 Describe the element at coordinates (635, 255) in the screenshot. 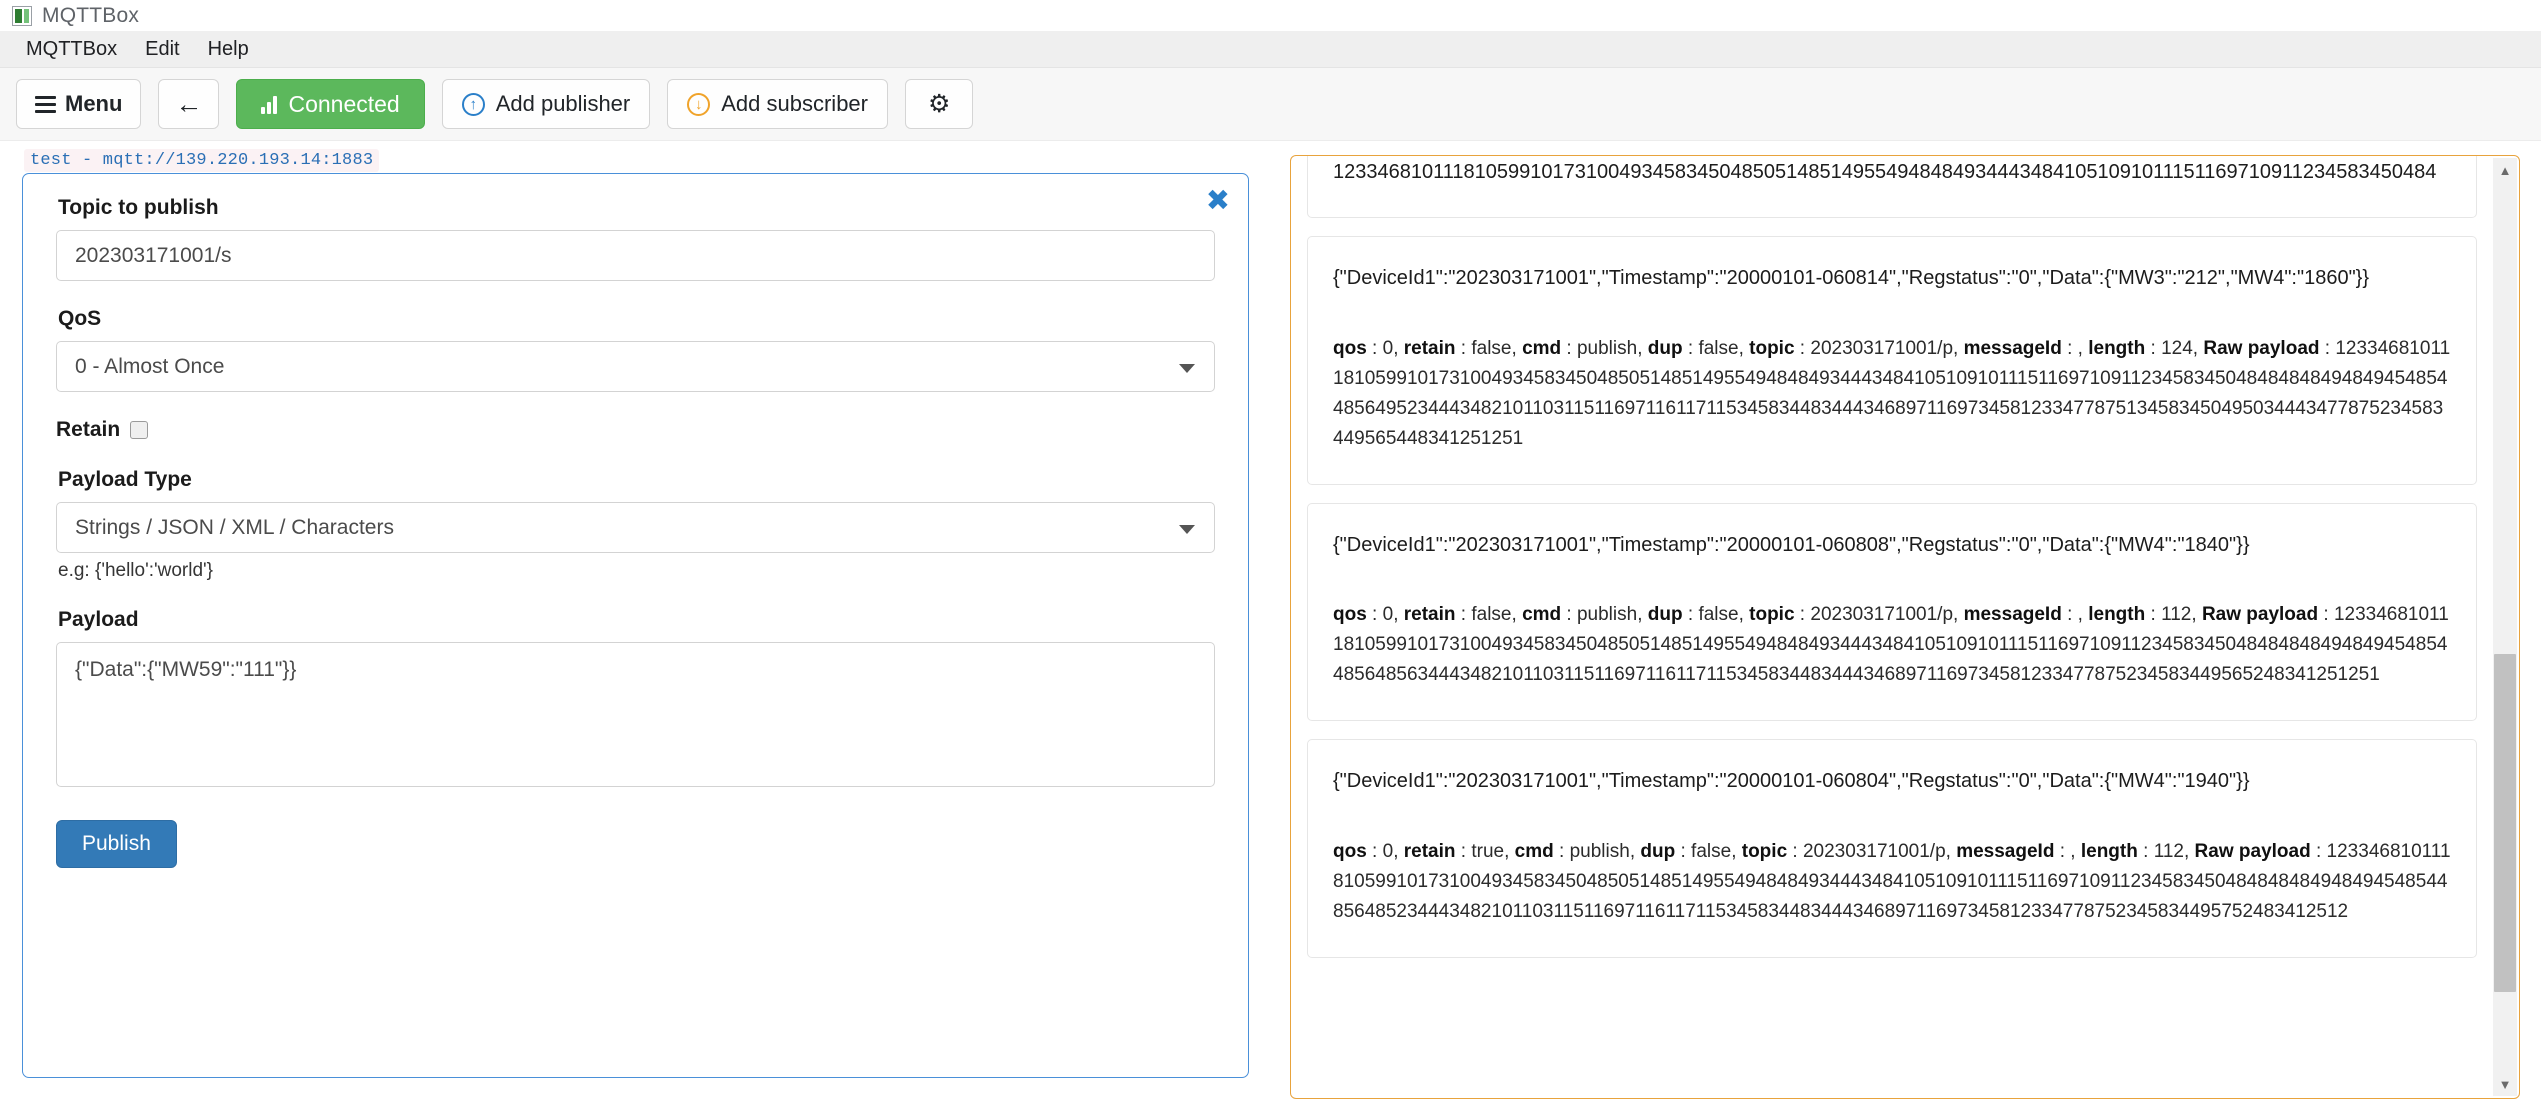

I see `topic-to-publish-input` at that location.